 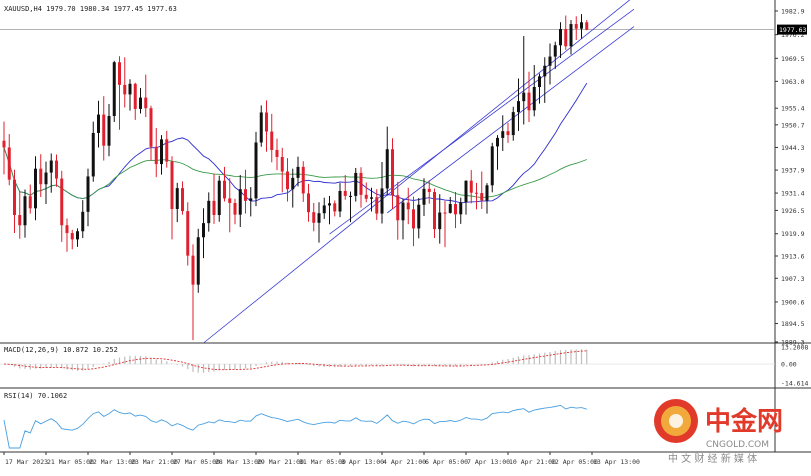 What do you see at coordinates (532, 462) in the screenshot?
I see `x-tick-label: 10 Apr 21:00` at bounding box center [532, 462].